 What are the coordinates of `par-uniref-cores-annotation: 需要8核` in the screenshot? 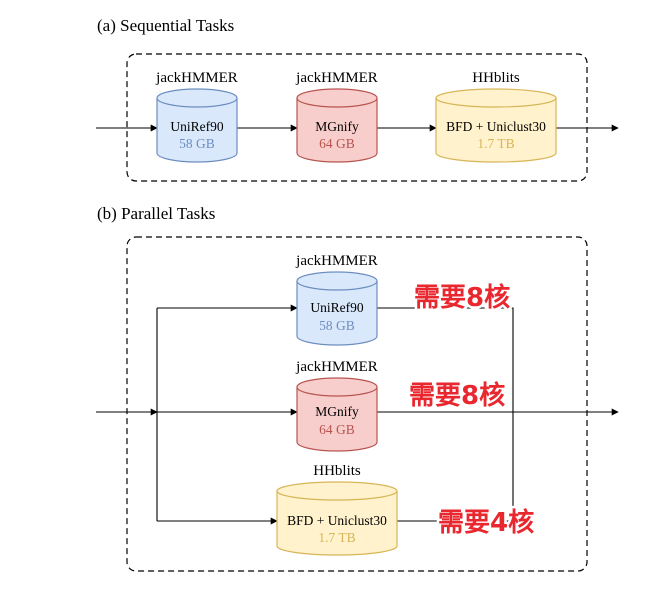 It's located at (462, 297).